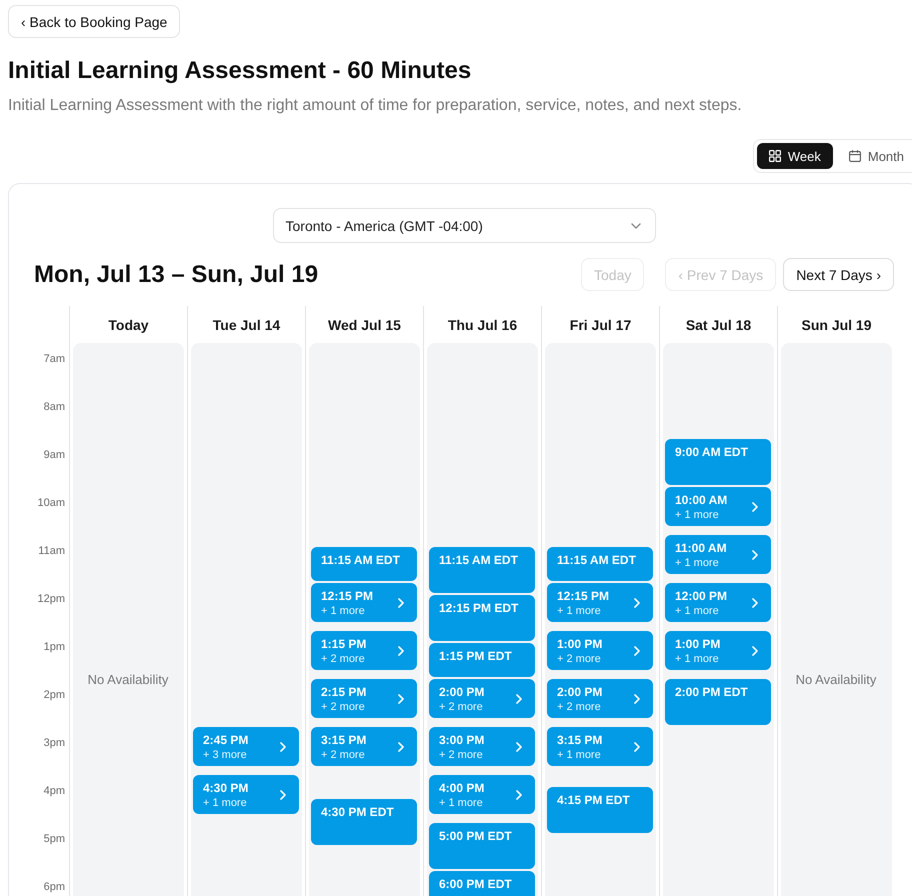 This screenshot has height=896, width=912. Describe the element at coordinates (364, 822) in the screenshot. I see `time-slot-button: 4:30 PM EDT` at that location.